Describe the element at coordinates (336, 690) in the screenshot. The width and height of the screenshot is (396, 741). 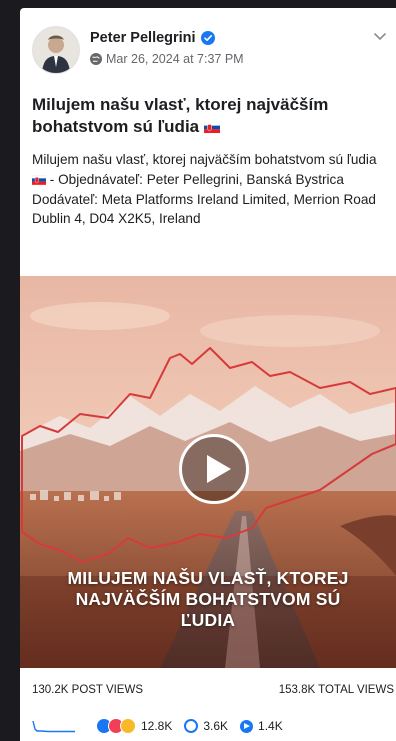
I see `total-views: 153.8K TOTAL VIEWS` at that location.